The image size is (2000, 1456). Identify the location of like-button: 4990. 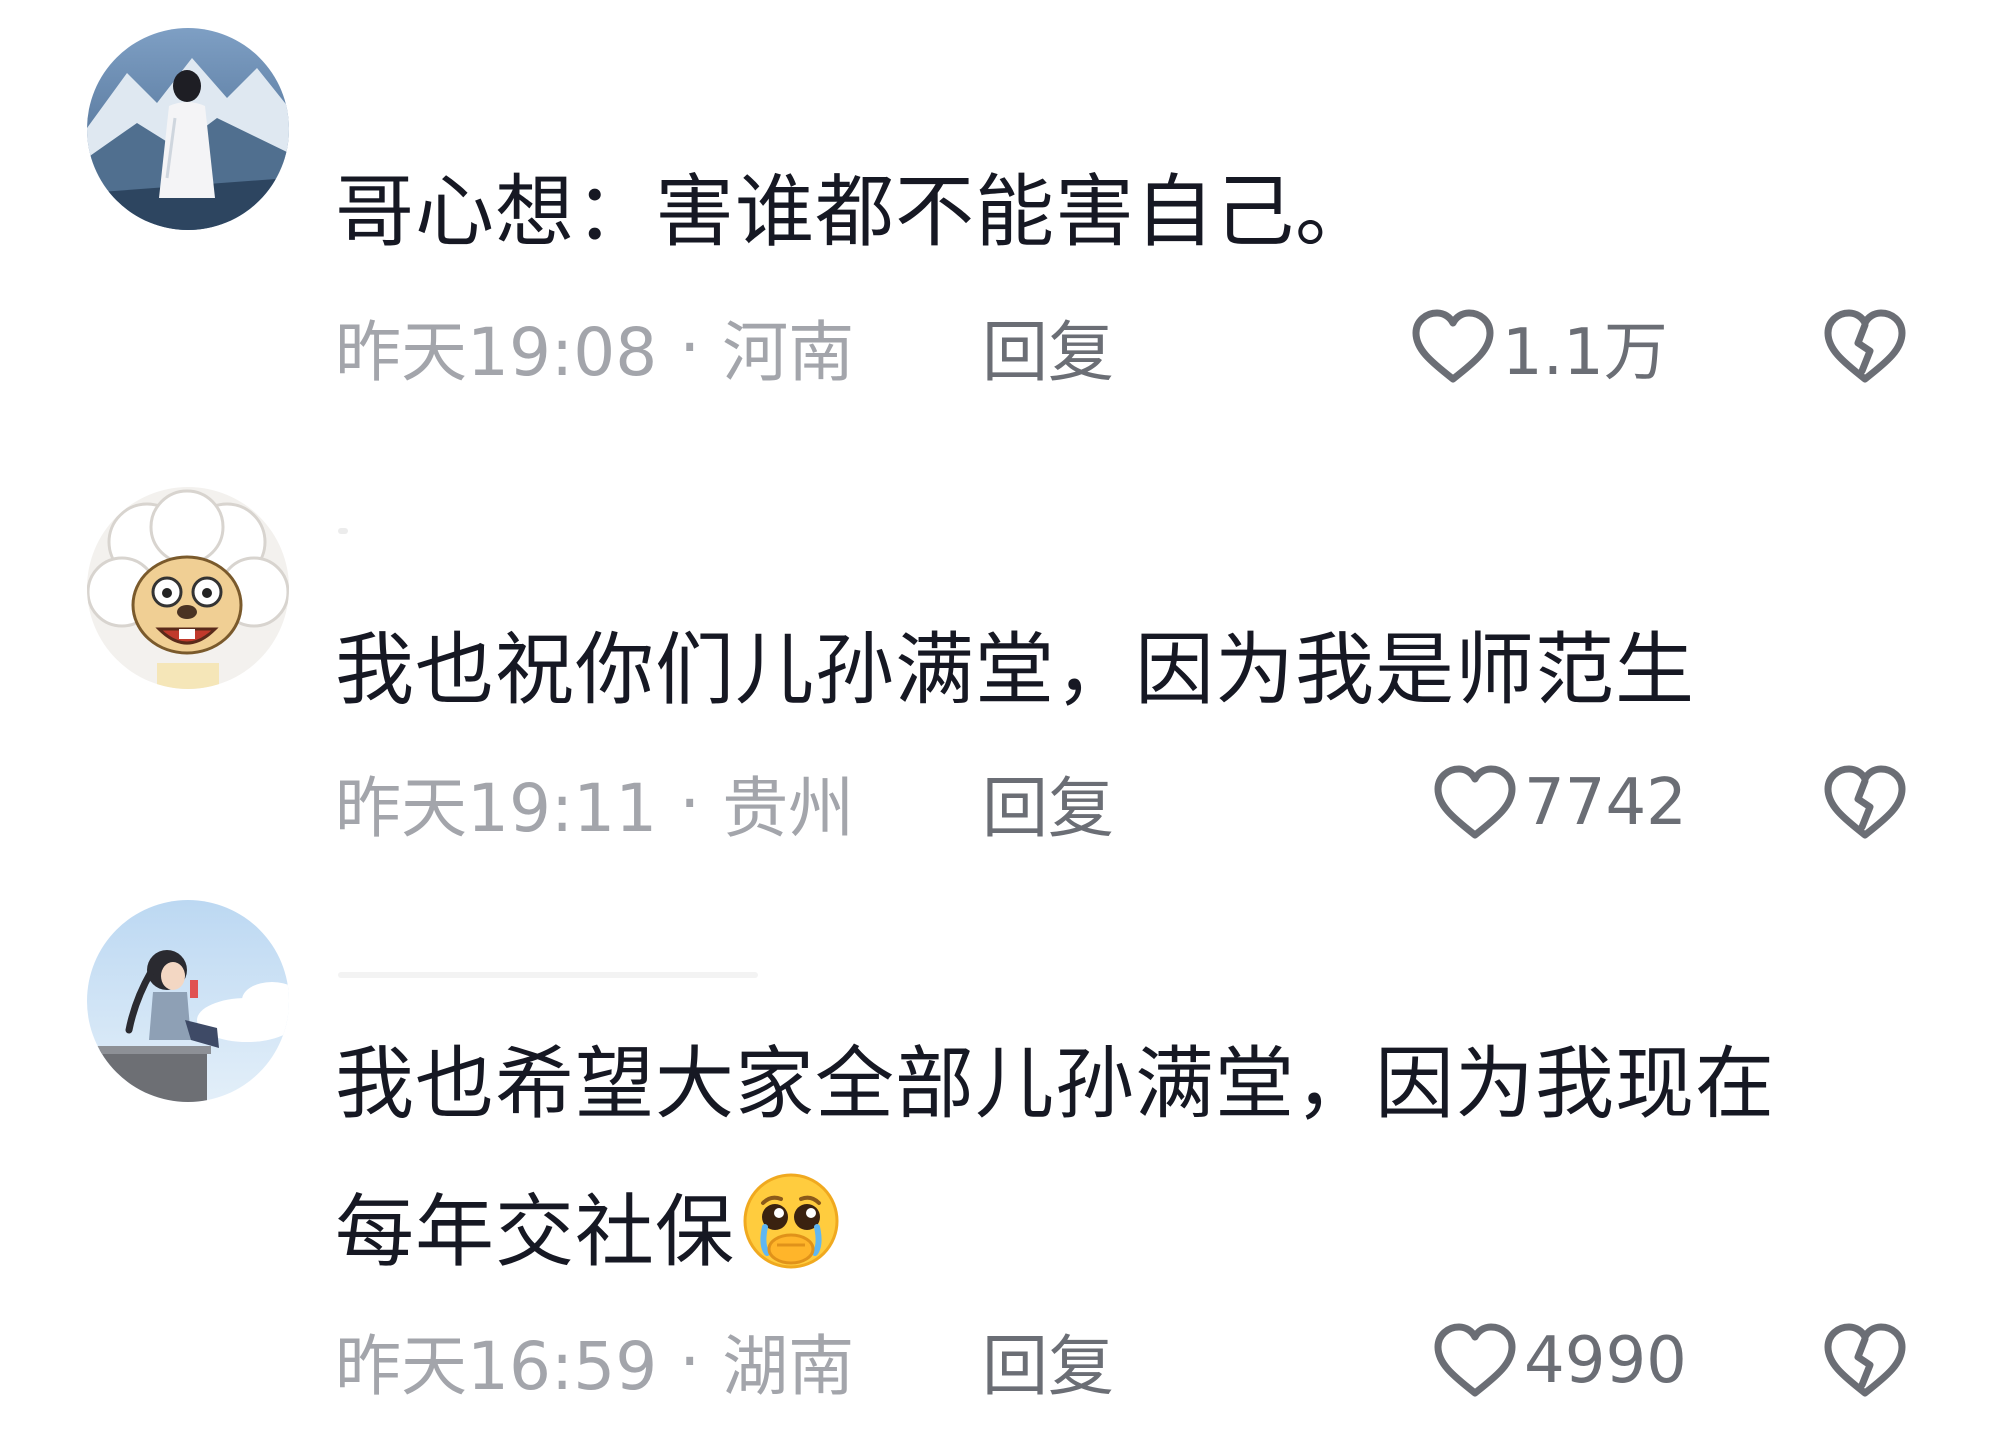
(1559, 1361).